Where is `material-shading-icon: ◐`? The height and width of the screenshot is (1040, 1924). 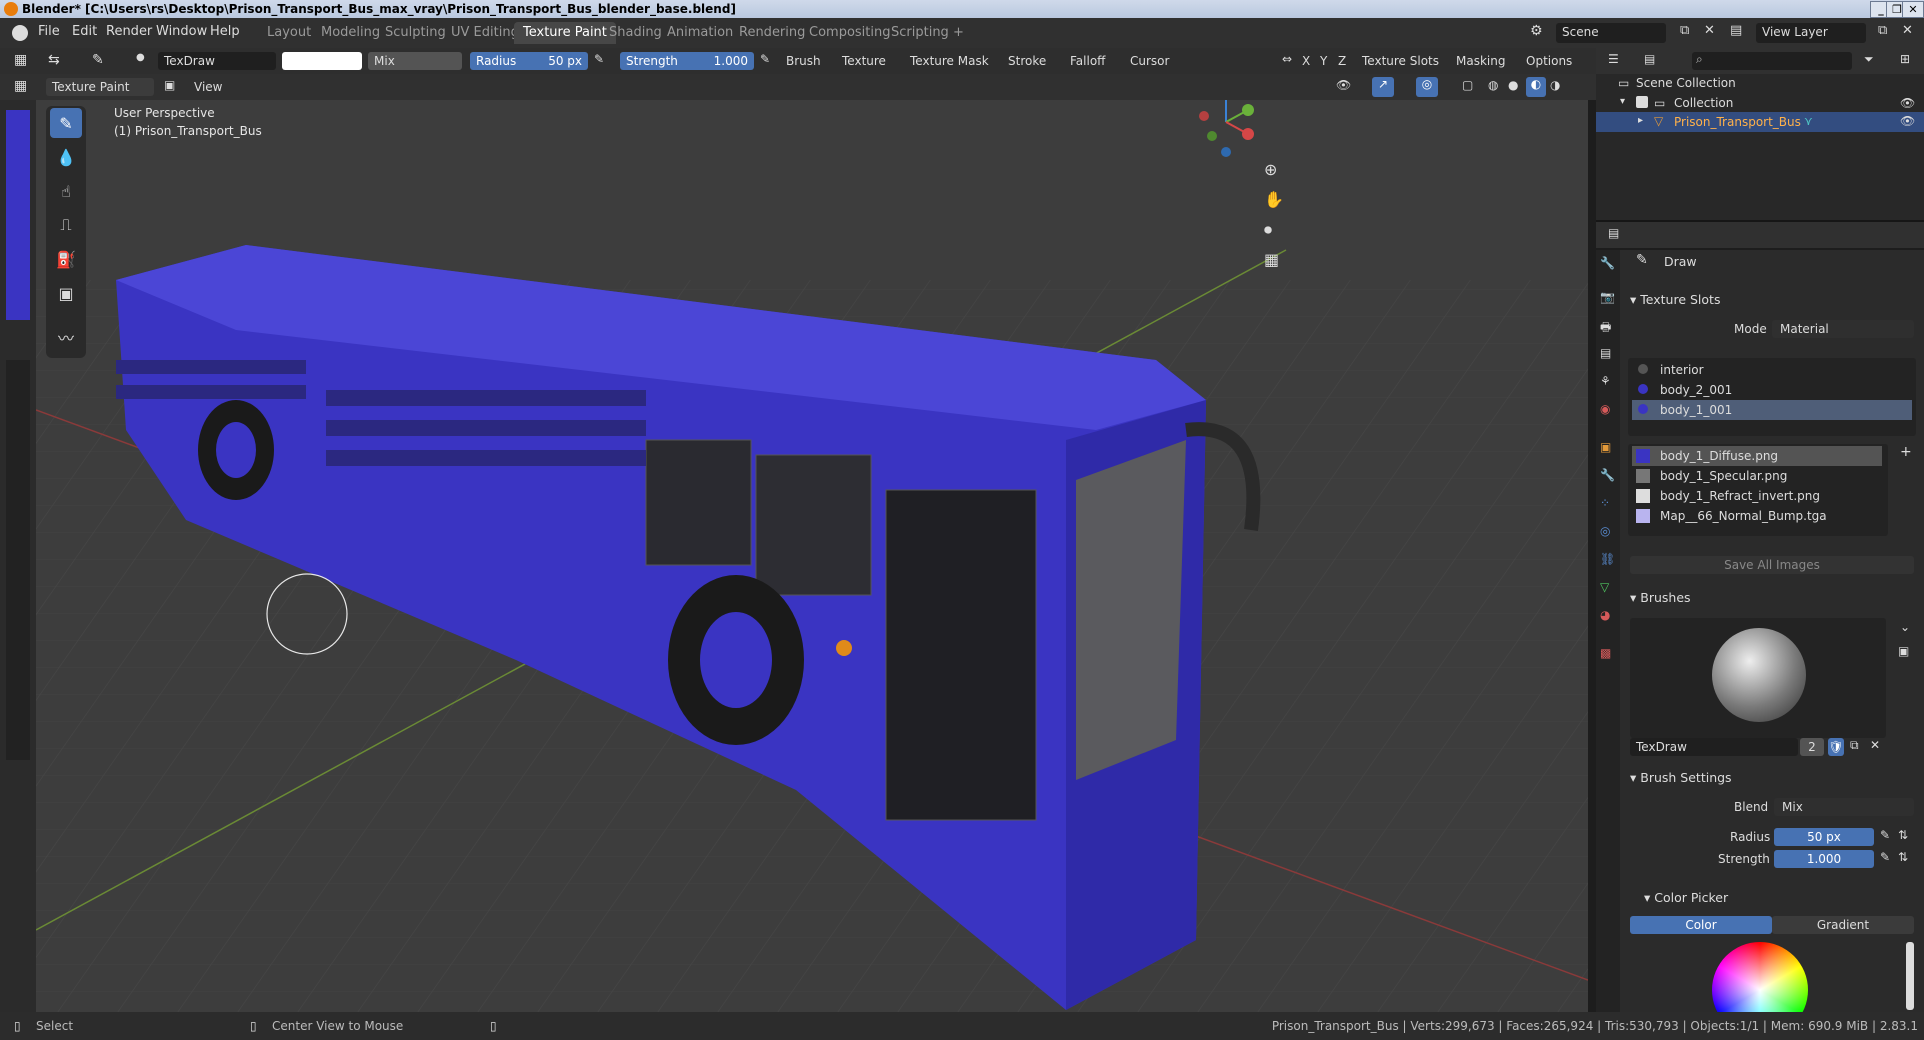 material-shading-icon: ◐ is located at coordinates (1536, 87).